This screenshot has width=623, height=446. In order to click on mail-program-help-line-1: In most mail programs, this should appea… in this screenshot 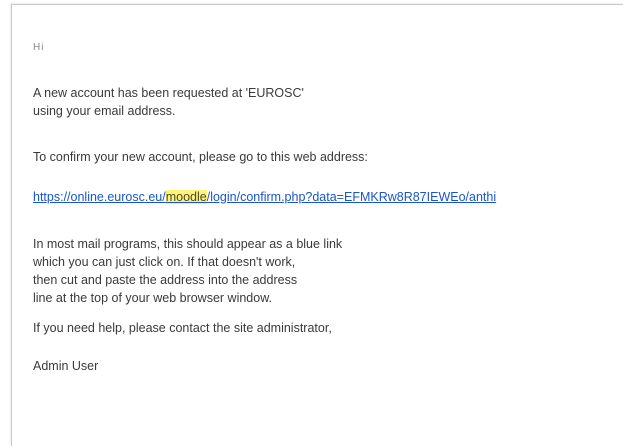, I will do `click(188, 244)`.